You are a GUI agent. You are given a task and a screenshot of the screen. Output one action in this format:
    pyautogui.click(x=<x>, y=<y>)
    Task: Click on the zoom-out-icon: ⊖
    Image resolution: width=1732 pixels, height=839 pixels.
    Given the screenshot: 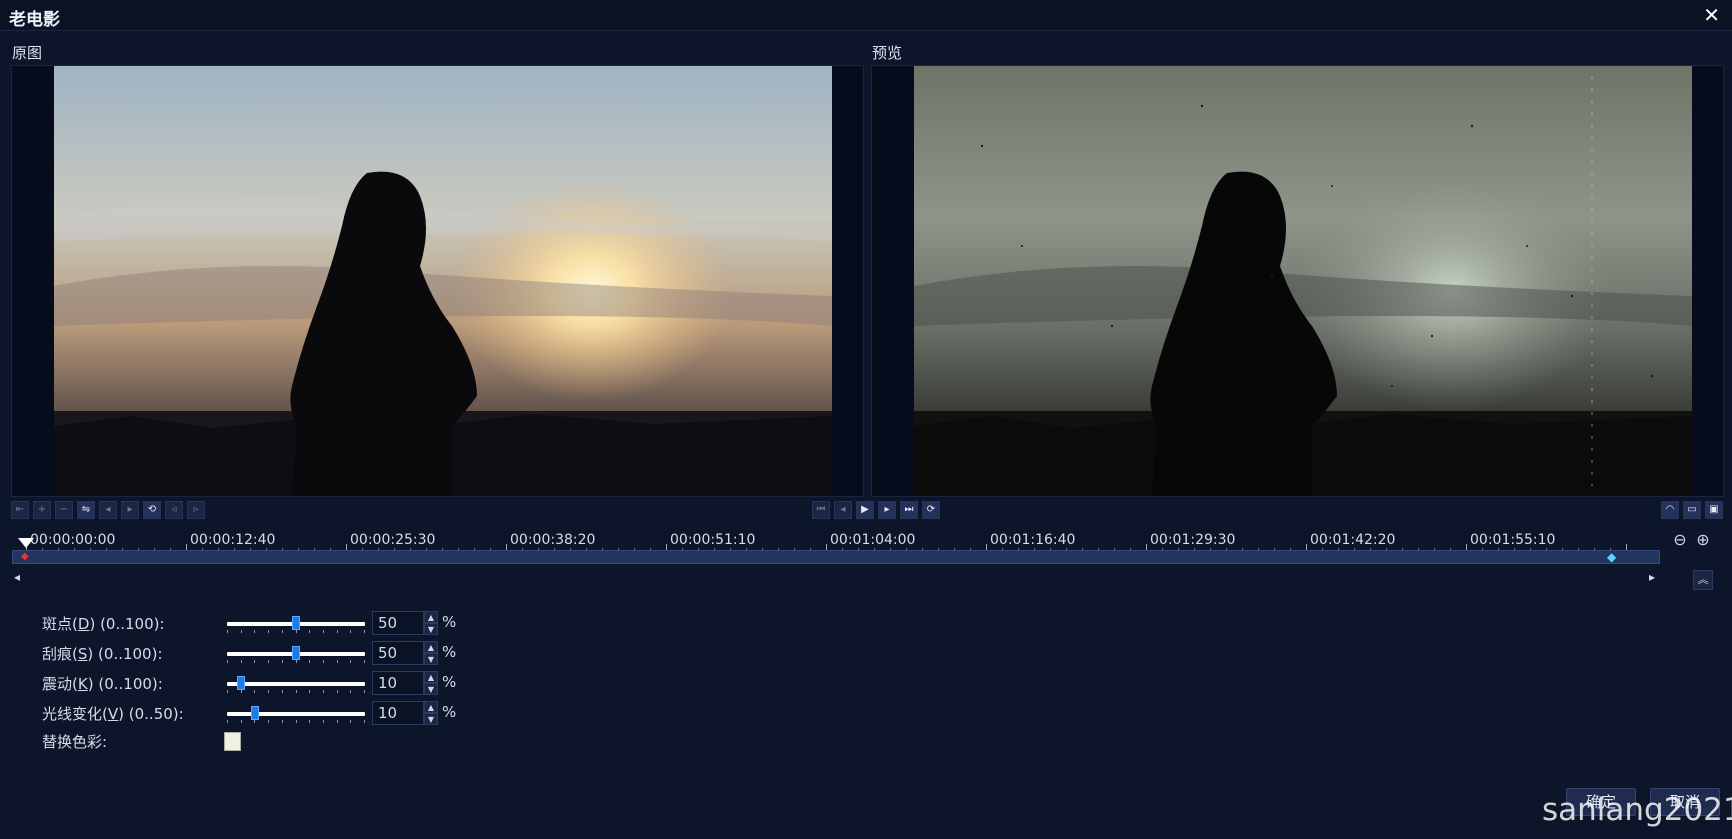 What is the action you would take?
    pyautogui.click(x=1680, y=540)
    